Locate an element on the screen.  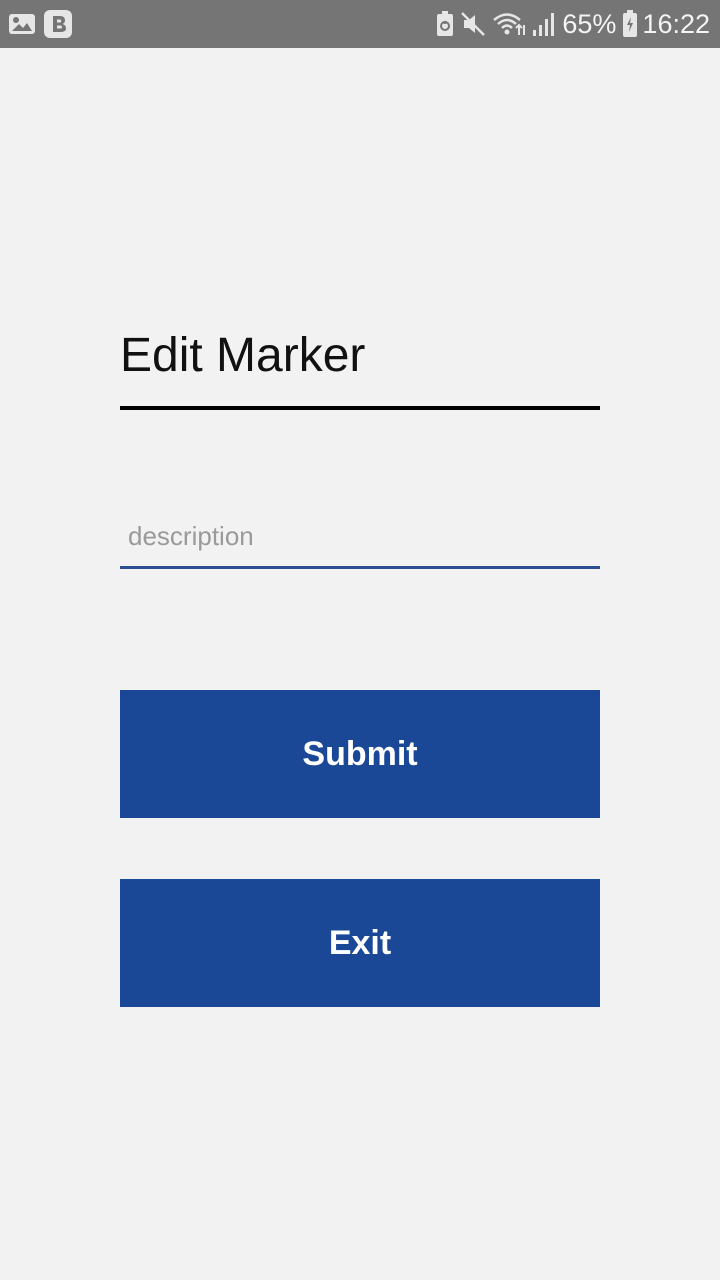
wifi-icon is located at coordinates (509, 24).